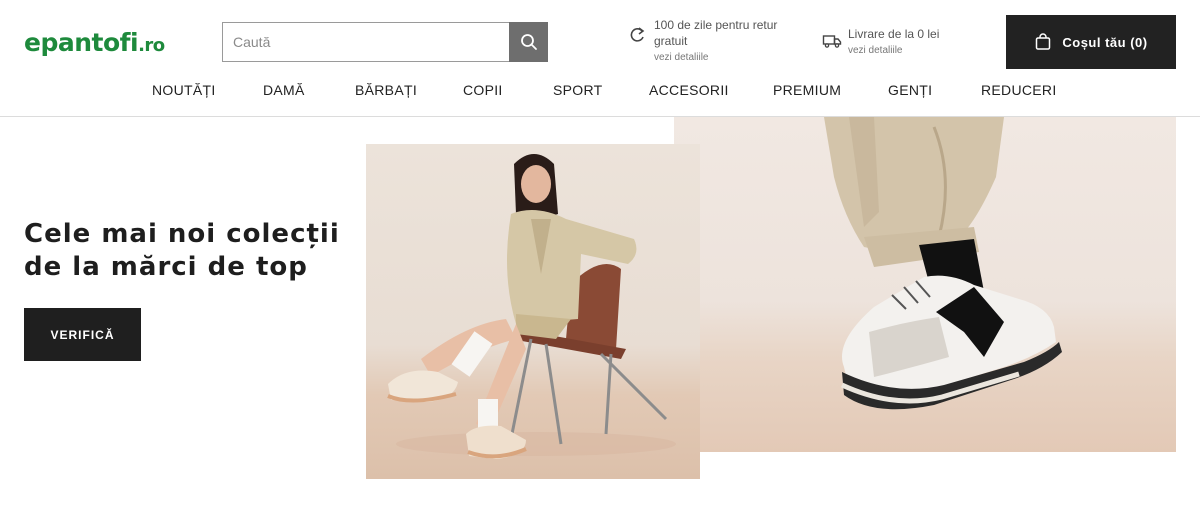  What do you see at coordinates (82, 334) in the screenshot?
I see `hero-cta-button: VERIFICĂ` at bounding box center [82, 334].